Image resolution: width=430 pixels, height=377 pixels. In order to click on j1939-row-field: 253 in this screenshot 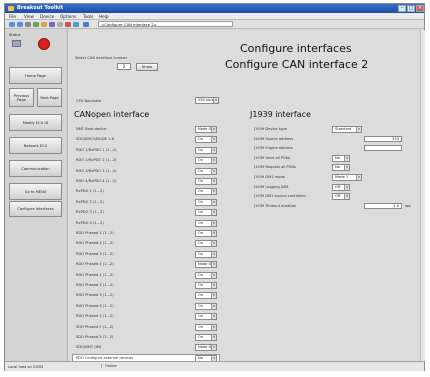, I will do `click(383, 138)`.